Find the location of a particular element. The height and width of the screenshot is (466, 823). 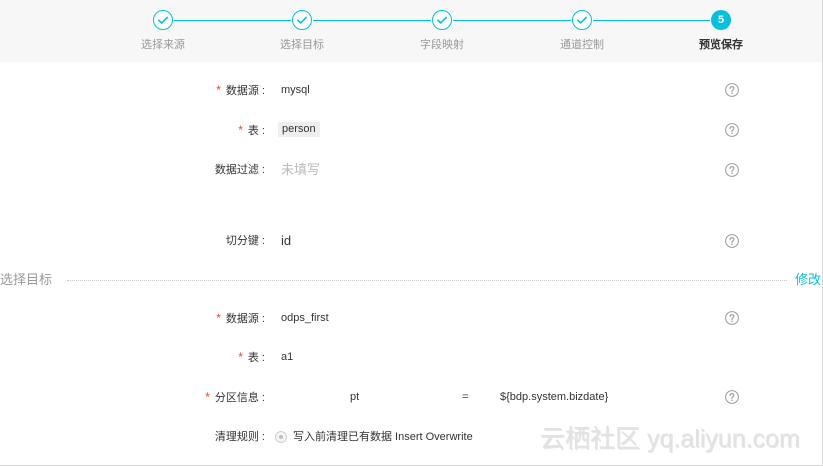

label-text: 切分键 : is located at coordinates (245, 241).